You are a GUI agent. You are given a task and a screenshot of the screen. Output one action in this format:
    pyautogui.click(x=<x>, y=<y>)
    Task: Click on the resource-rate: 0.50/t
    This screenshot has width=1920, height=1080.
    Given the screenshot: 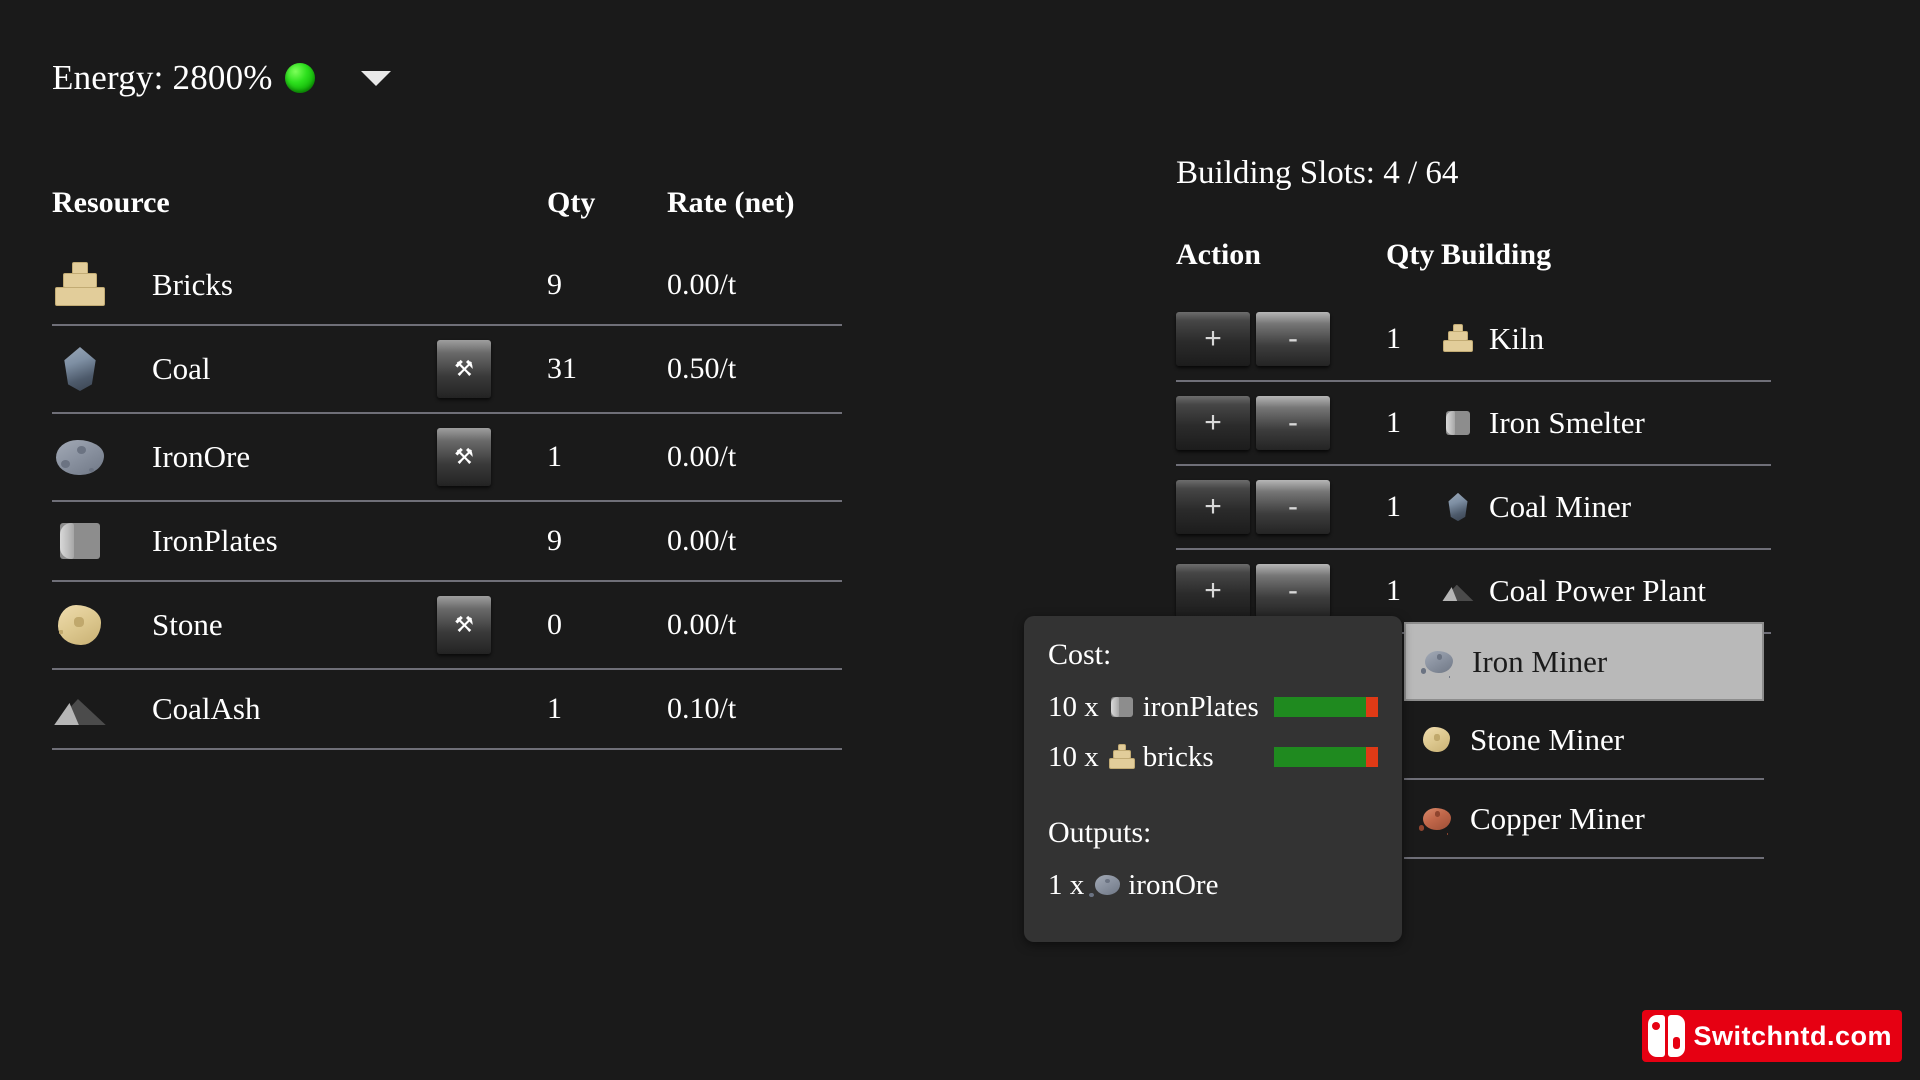 What is the action you would take?
    pyautogui.click(x=702, y=368)
    